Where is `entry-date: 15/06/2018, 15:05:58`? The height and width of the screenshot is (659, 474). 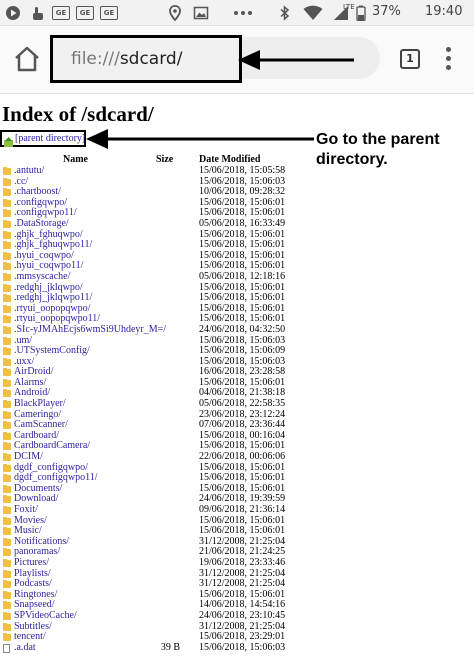 entry-date: 15/06/2018, 15:05:58 is located at coordinates (242, 170).